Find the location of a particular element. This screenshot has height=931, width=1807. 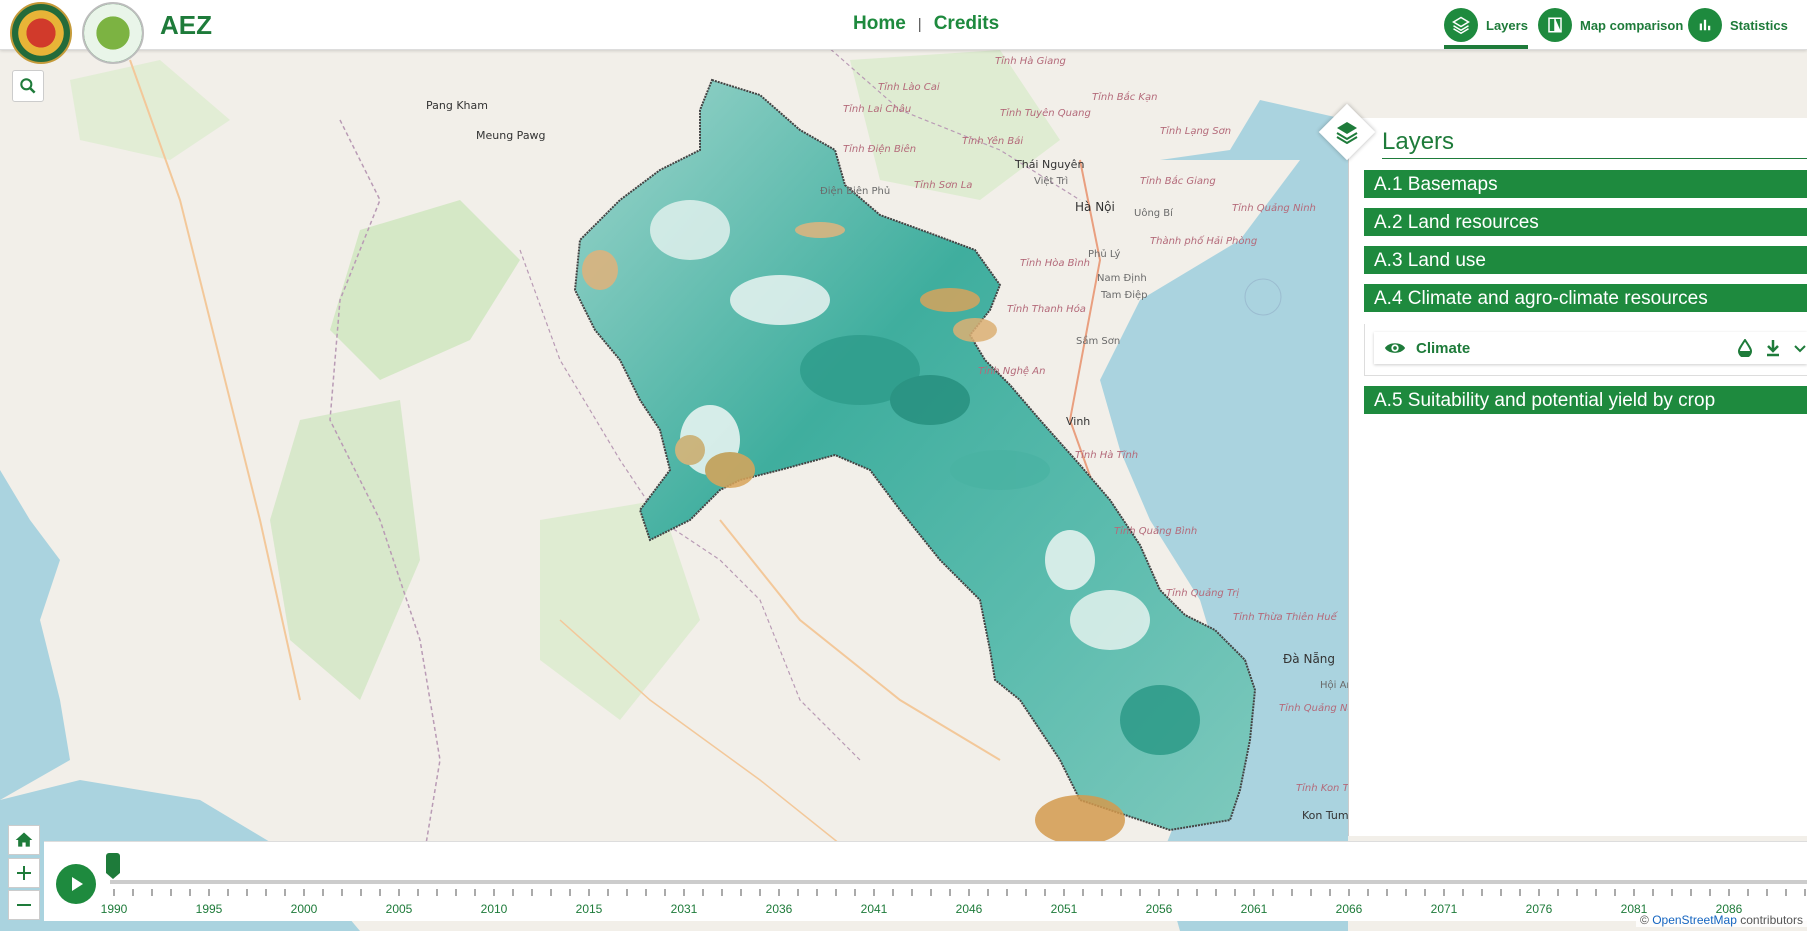

attribution-suffix: contributors is located at coordinates (1771, 920).